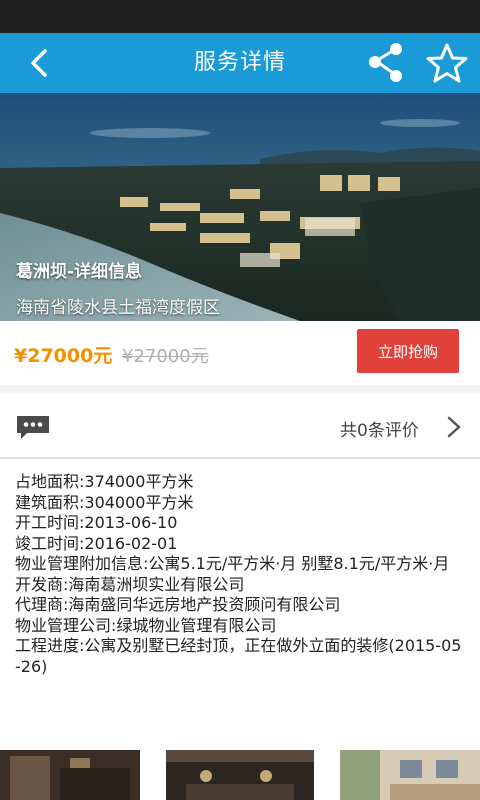 Image resolution: width=480 pixels, height=800 pixels. I want to click on lobby-photo, so click(240, 775).